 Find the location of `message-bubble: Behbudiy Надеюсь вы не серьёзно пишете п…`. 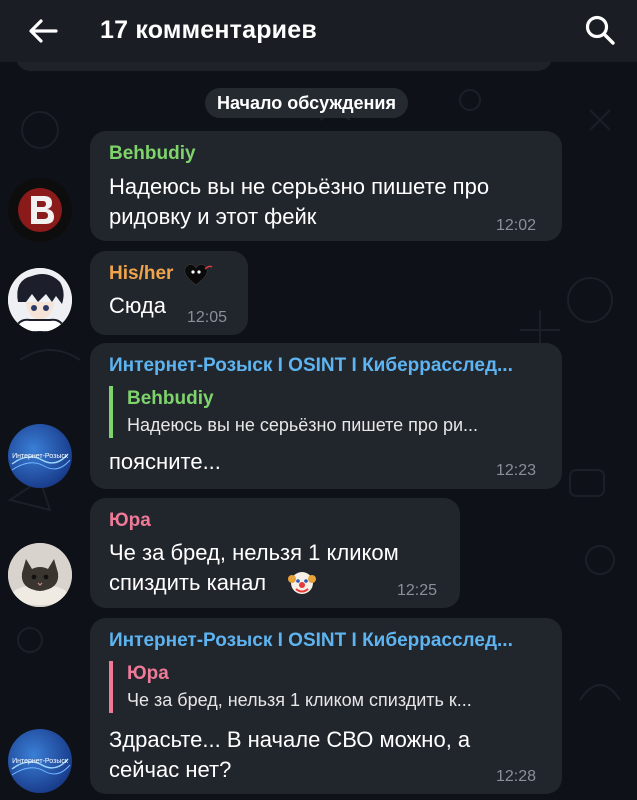

message-bubble: Behbudiy Надеюсь вы не серьёзно пишете п… is located at coordinates (326, 186).